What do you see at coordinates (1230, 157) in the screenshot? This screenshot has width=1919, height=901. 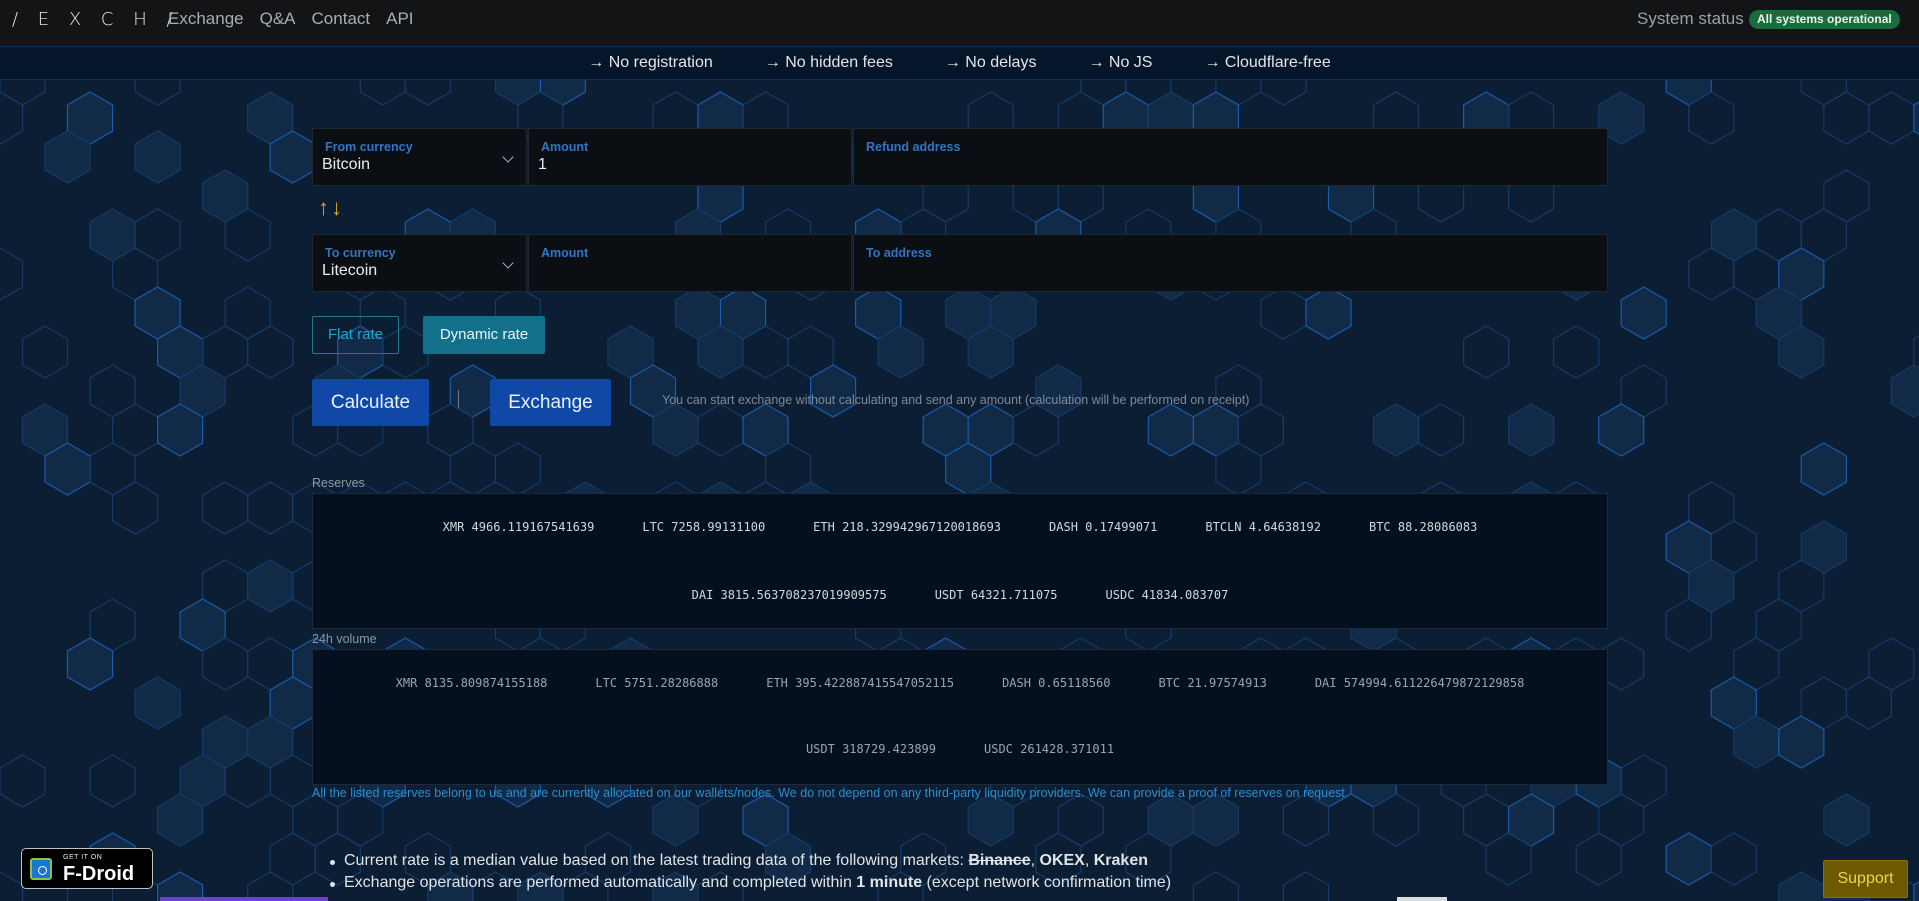 I see `refund-address-input: Refund address` at bounding box center [1230, 157].